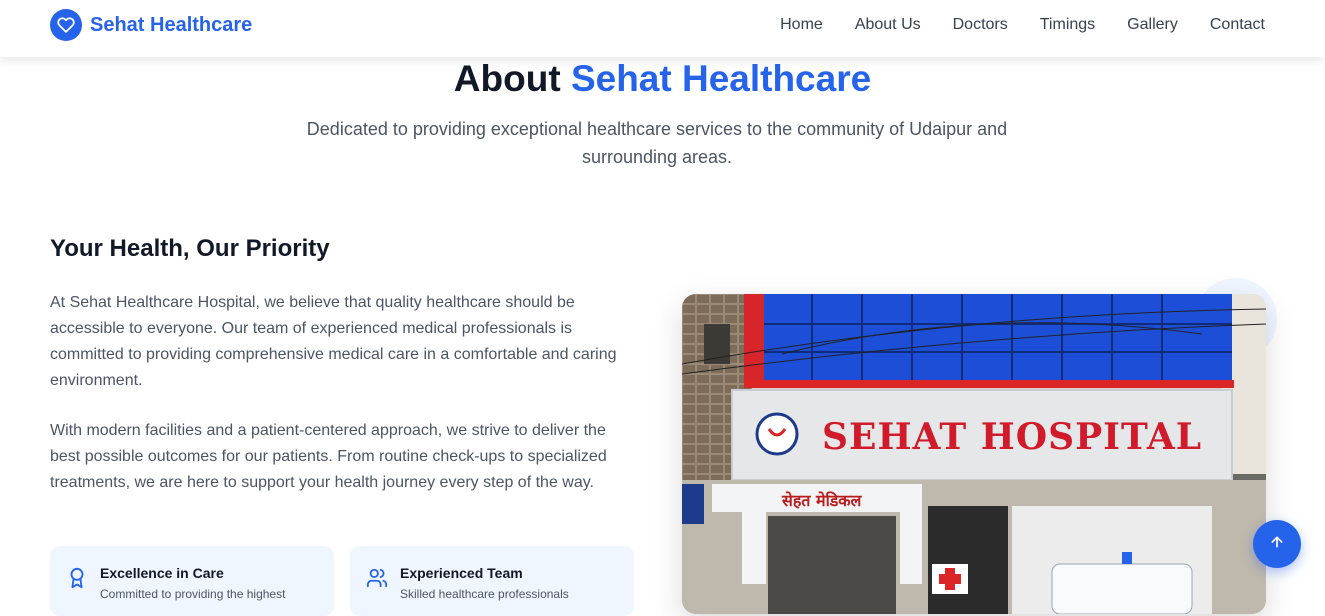 The image size is (1325, 616). I want to click on nav-link-gallery: Gallery, so click(1152, 25).